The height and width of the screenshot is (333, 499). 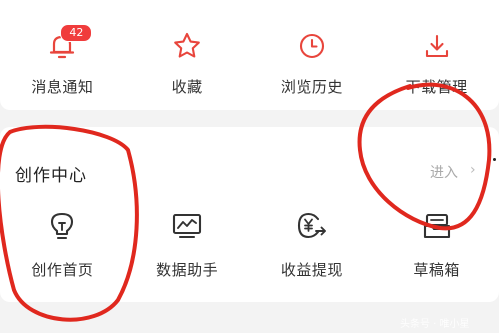 What do you see at coordinates (187, 46) in the screenshot?
I see `star-icon` at bounding box center [187, 46].